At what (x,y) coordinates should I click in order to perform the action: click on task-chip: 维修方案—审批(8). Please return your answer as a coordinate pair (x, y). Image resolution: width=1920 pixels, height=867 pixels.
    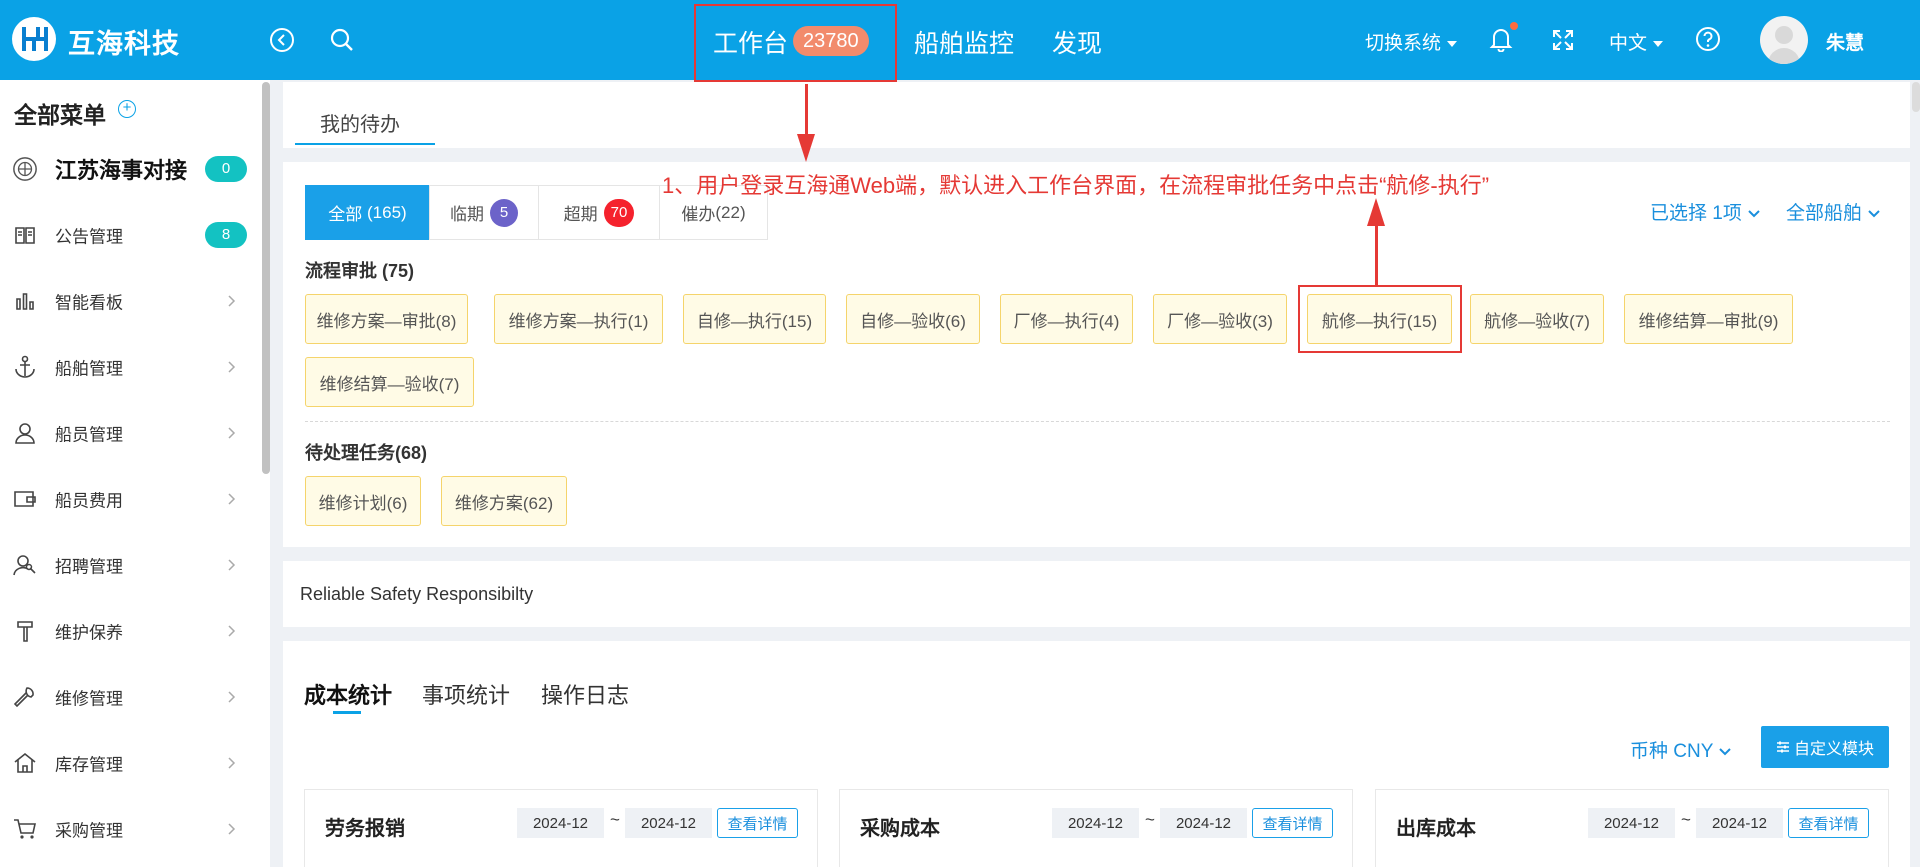
    Looking at the image, I should click on (386, 319).